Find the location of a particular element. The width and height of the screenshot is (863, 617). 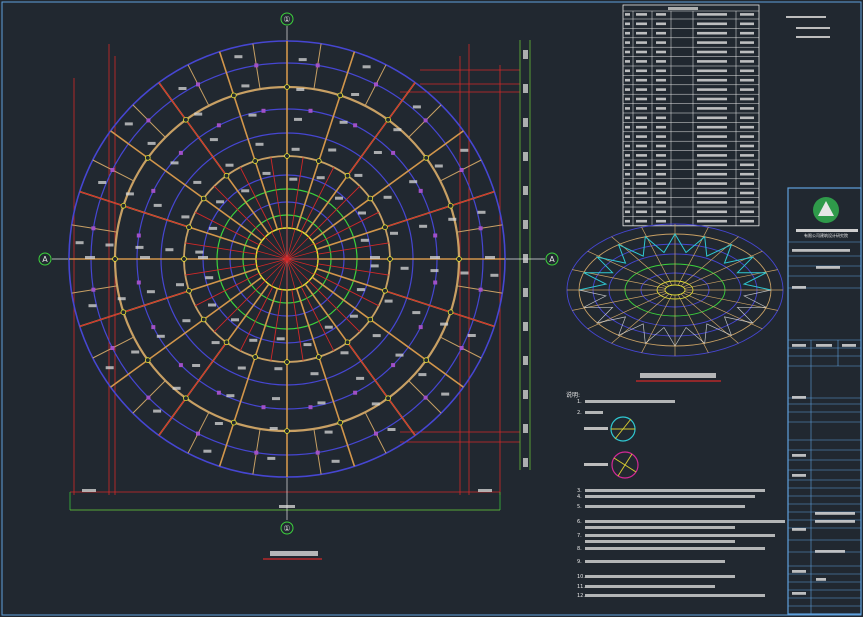

outer-strut is located at coordinates (439, 308).